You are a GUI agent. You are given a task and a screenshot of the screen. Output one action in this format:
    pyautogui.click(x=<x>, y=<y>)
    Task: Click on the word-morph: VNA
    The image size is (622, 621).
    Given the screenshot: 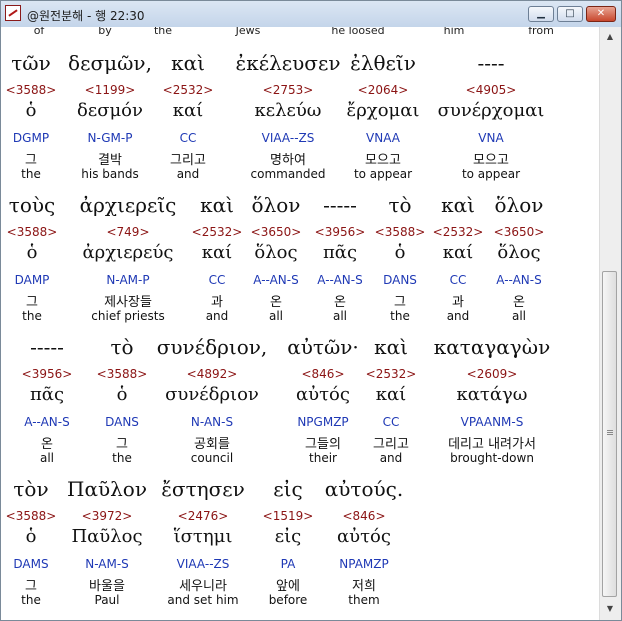 What is the action you would take?
    pyautogui.click(x=491, y=138)
    